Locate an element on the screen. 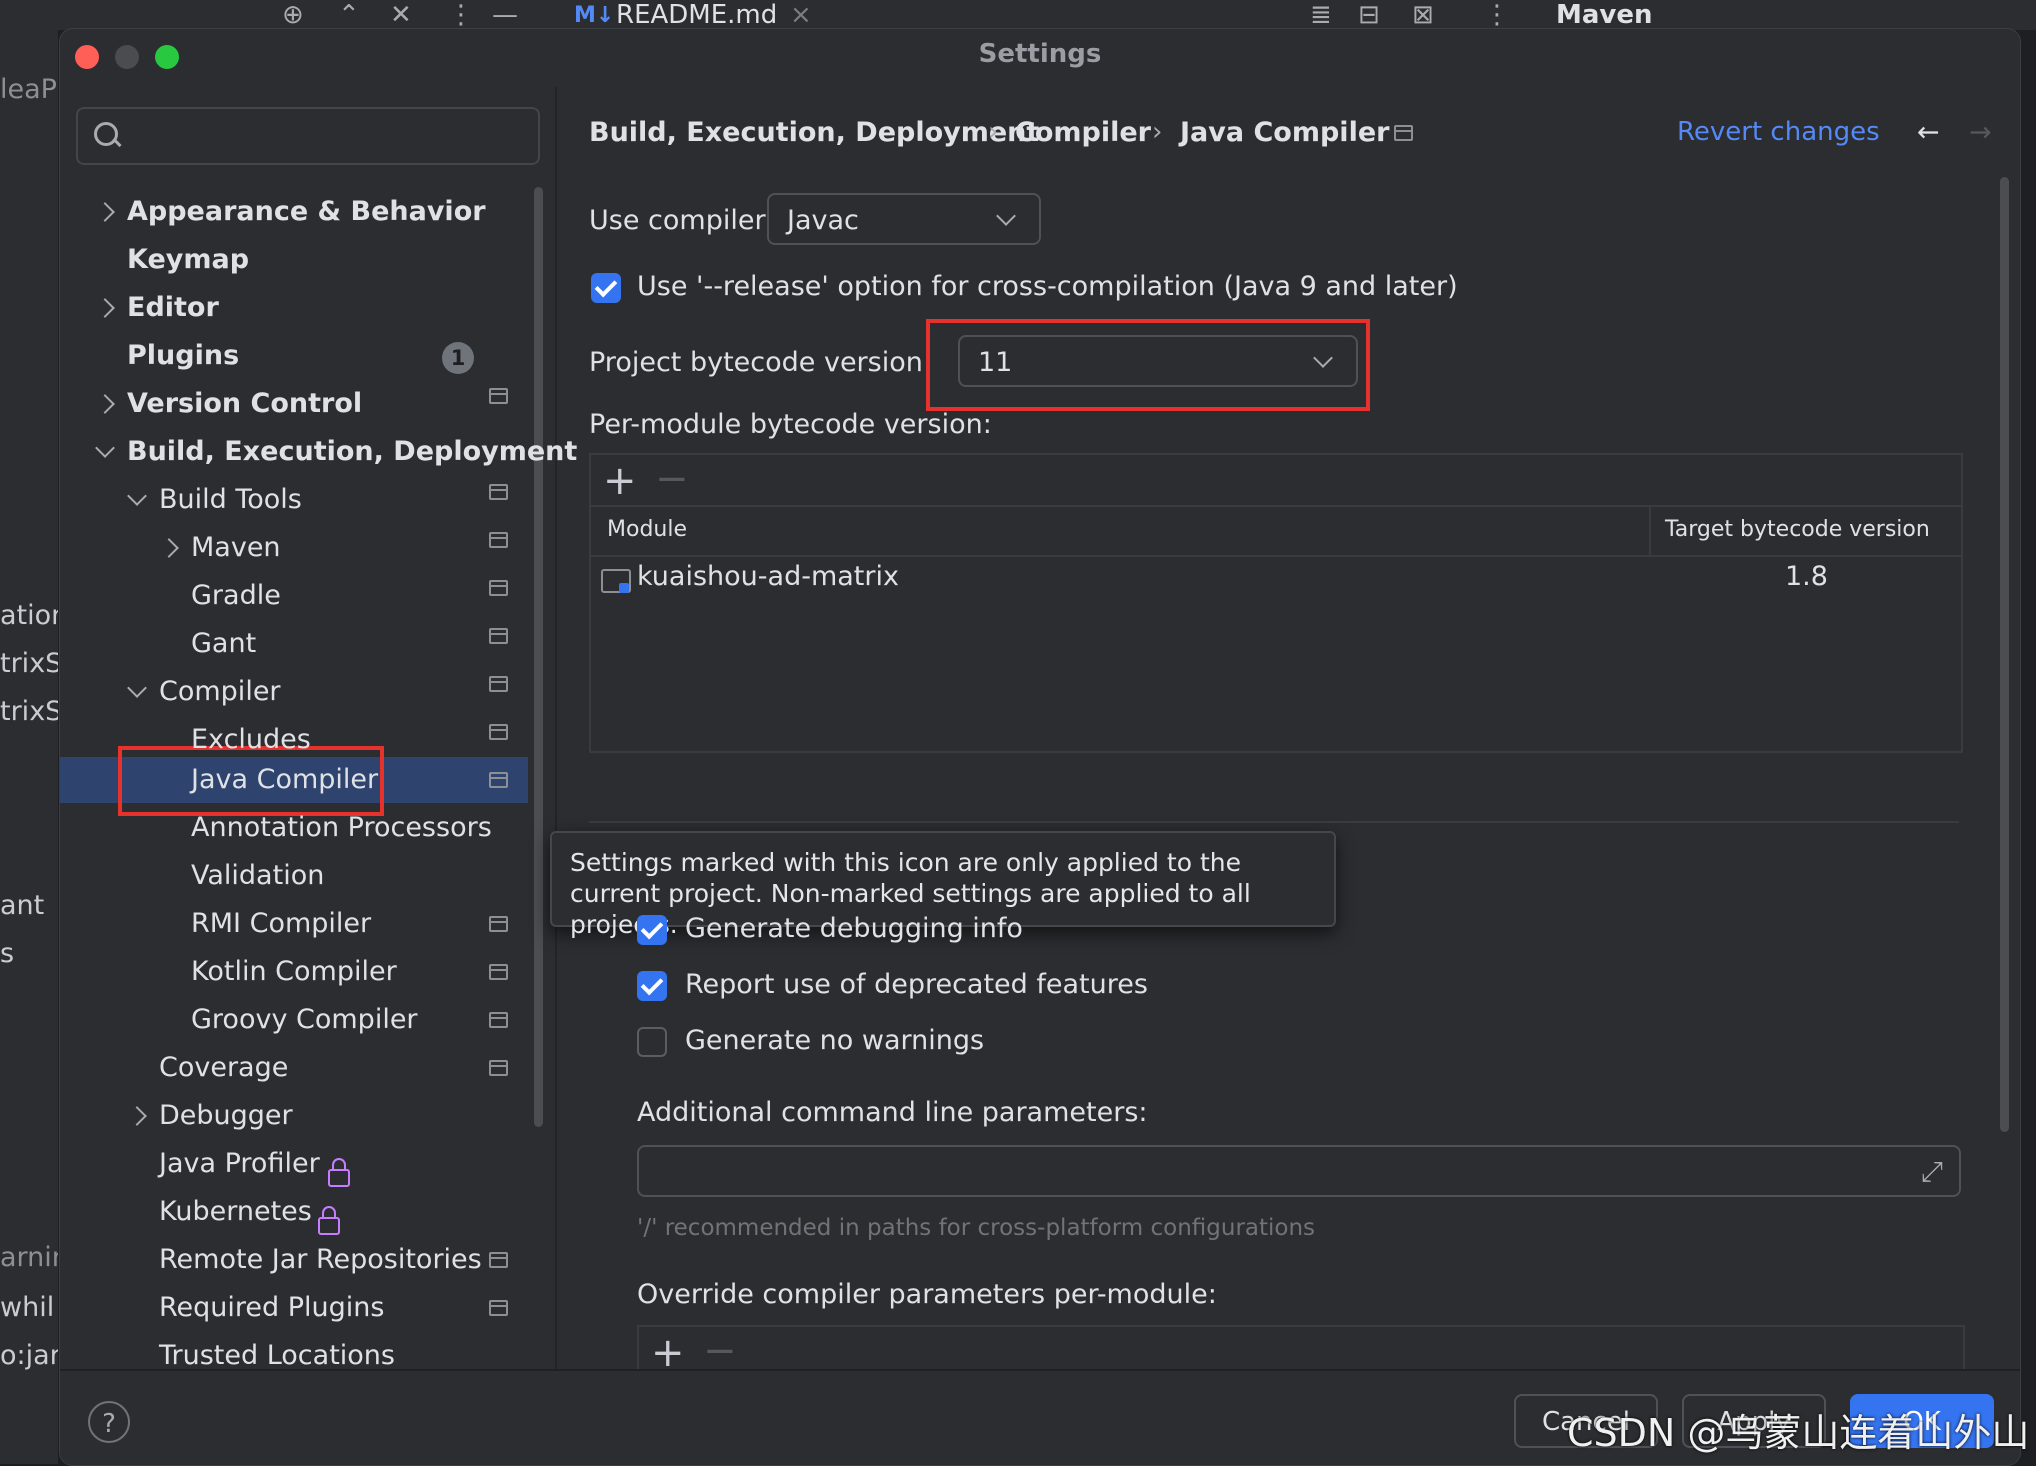 This screenshot has height=1466, width=2036. sidebar-item-label: Editor is located at coordinates (173, 307).